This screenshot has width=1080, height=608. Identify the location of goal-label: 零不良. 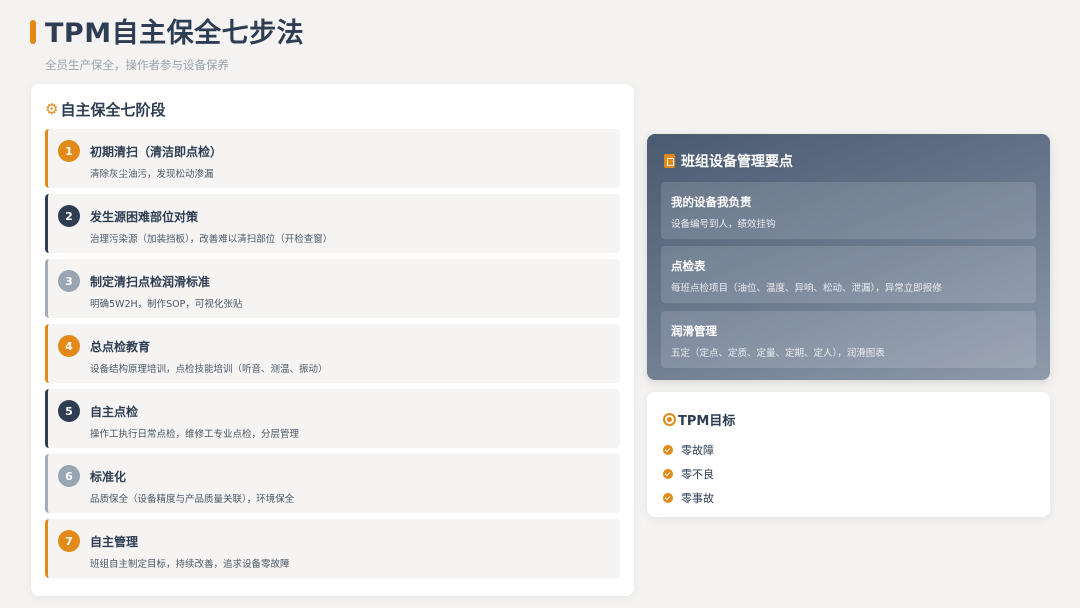
(697, 474).